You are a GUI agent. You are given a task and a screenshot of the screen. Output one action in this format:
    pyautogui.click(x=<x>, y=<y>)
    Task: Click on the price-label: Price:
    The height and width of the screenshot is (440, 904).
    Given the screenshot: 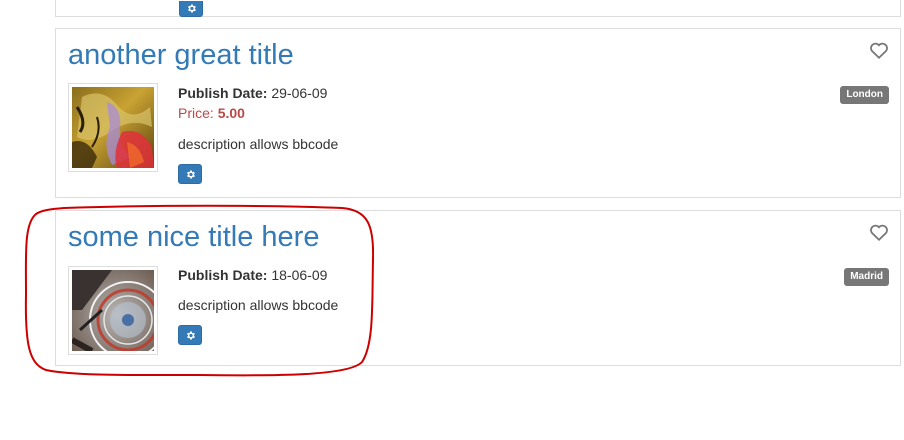 What is the action you would take?
    pyautogui.click(x=196, y=113)
    